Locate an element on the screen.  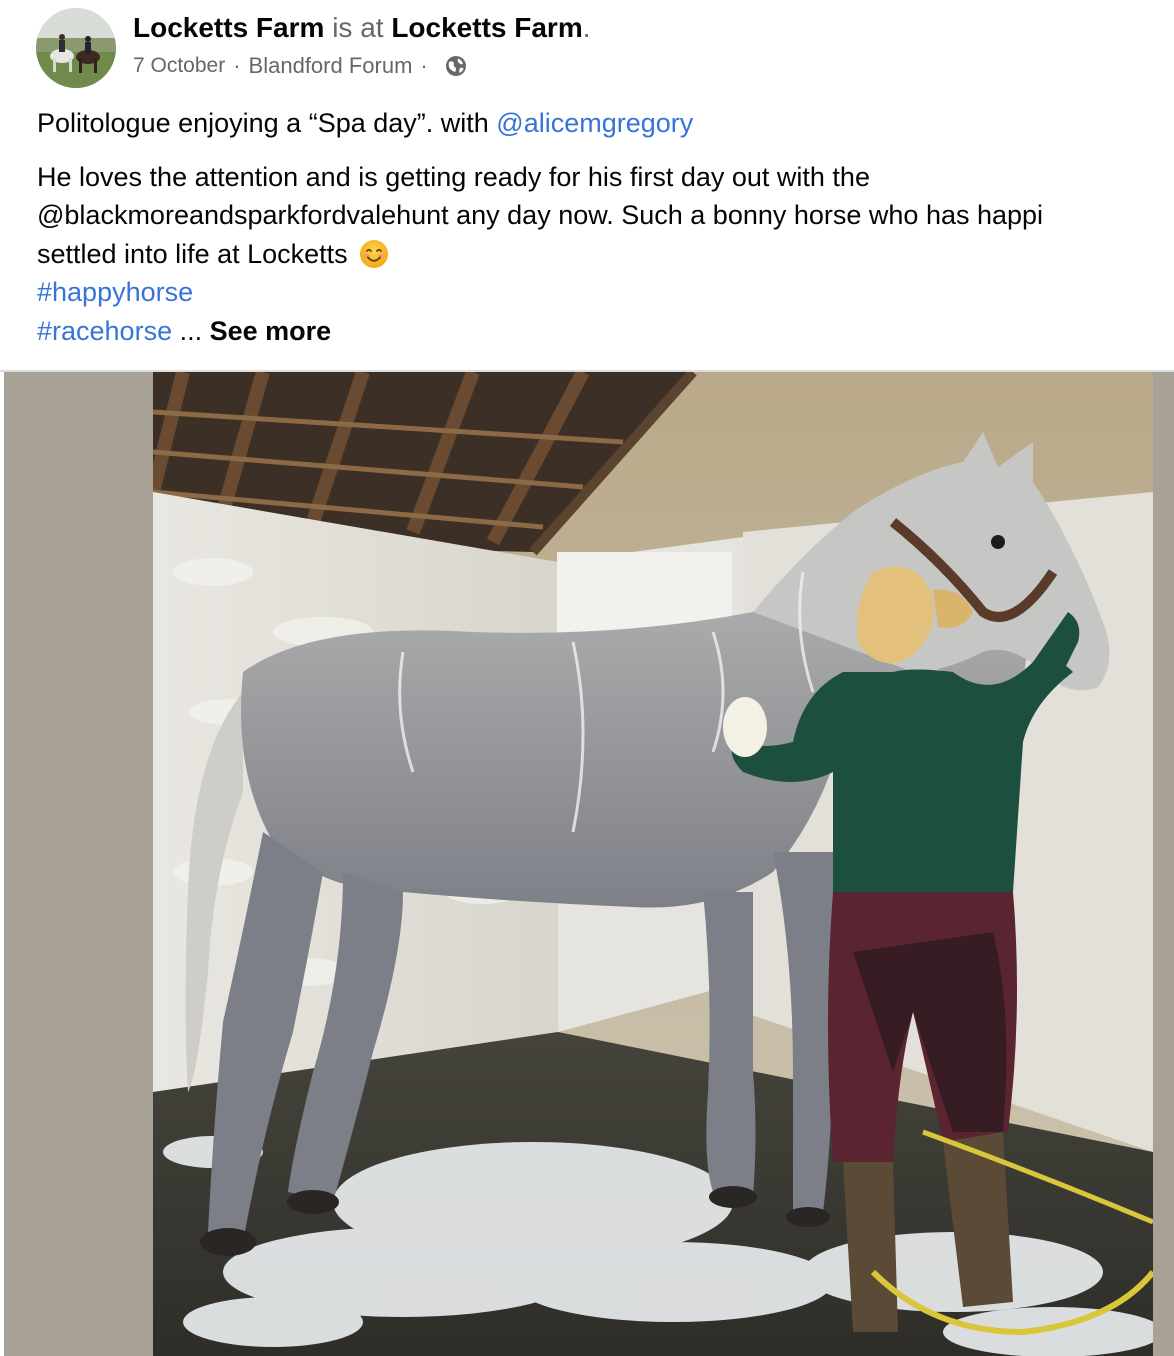
globe-icon is located at coordinates (456, 66).